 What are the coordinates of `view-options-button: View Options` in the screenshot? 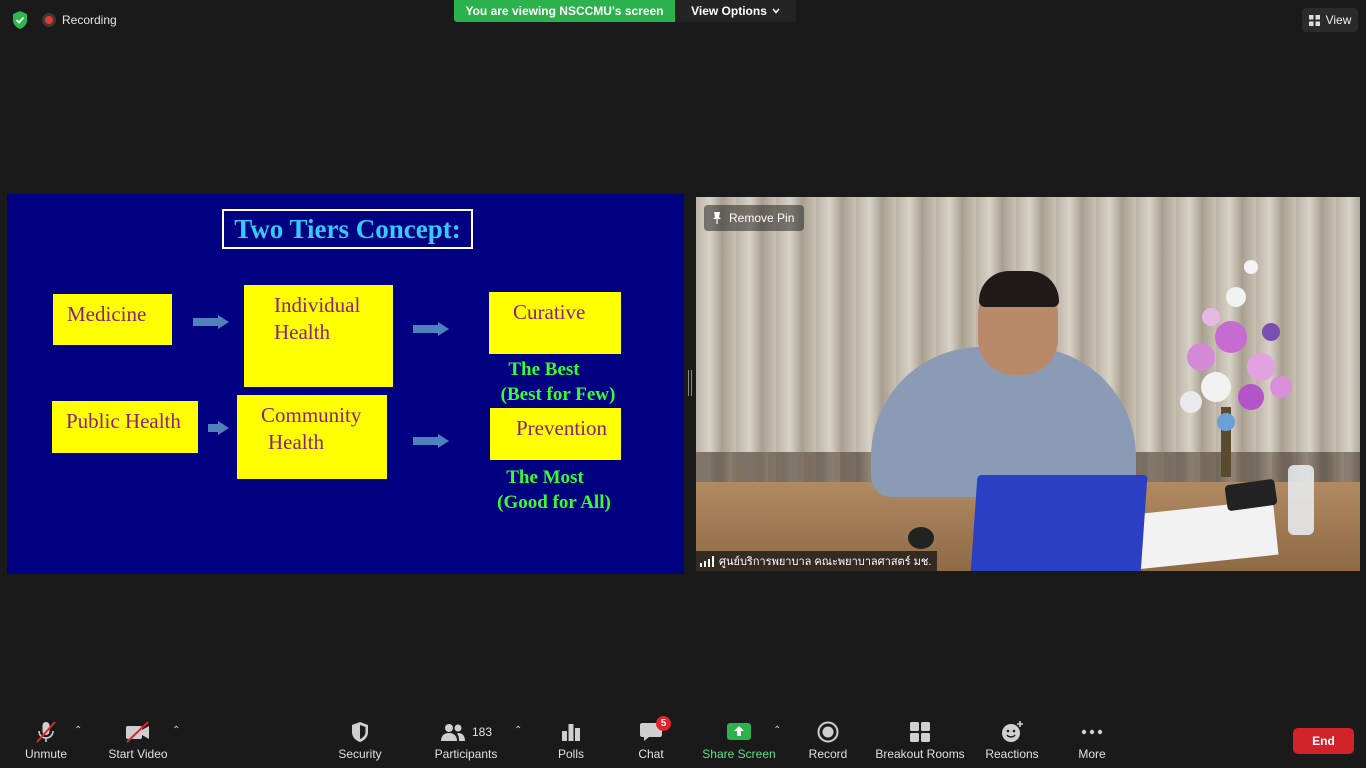 It's located at (735, 11).